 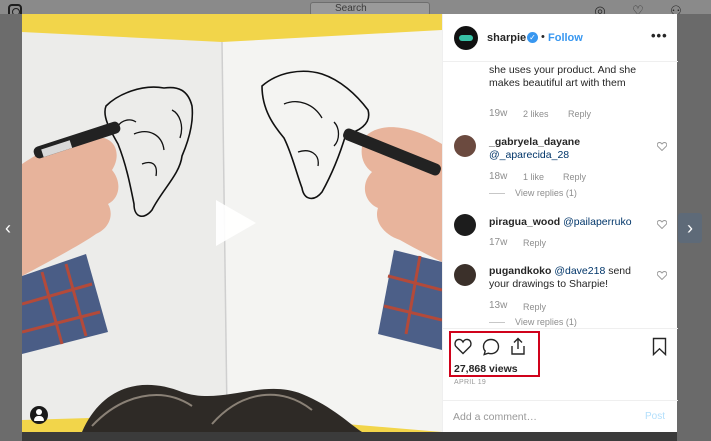 What do you see at coordinates (524, 222) in the screenshot?
I see `comment-username: piragua_wood` at bounding box center [524, 222].